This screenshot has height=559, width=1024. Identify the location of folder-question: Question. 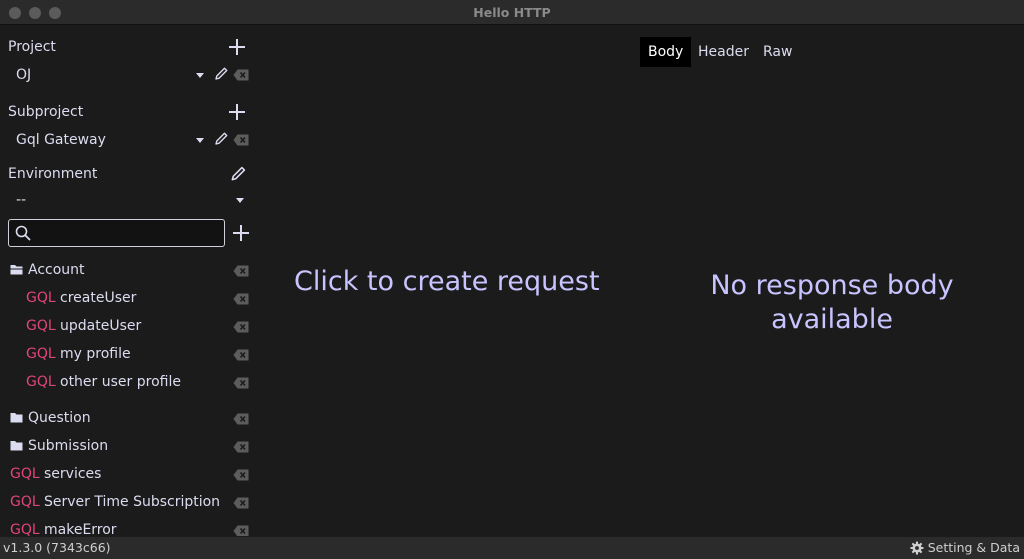
(129, 419).